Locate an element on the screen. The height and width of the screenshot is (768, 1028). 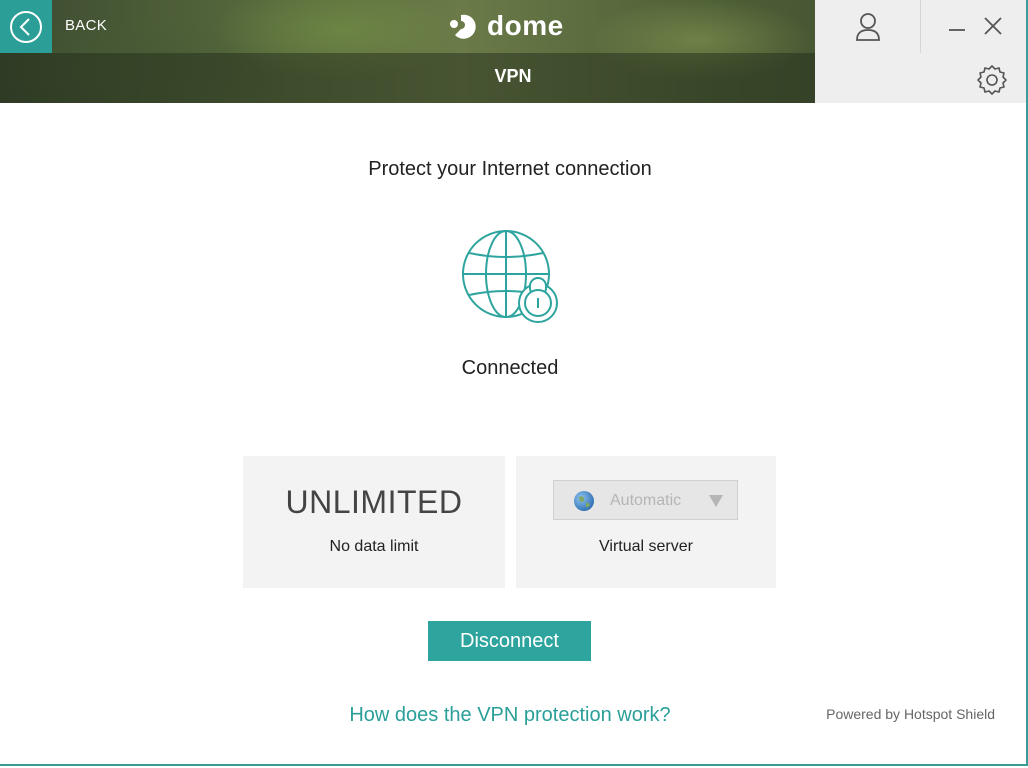
powered-by-text: Powered by Hotspot Shield is located at coordinates (910, 714).